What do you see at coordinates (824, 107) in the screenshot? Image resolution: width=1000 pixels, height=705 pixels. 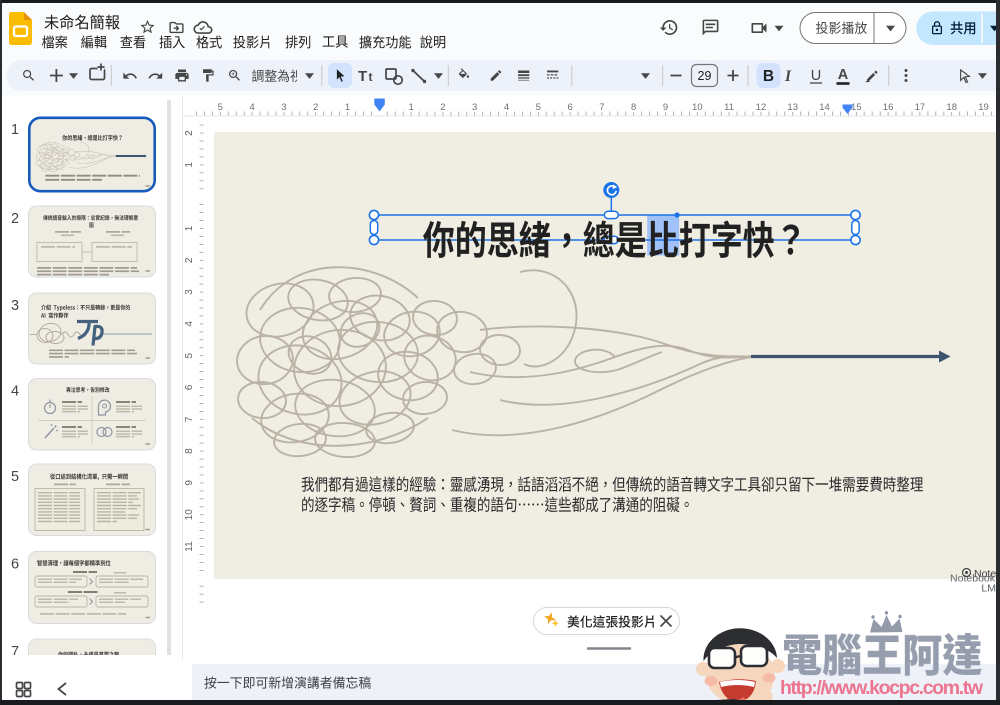 I see `svg-text: 14` at bounding box center [824, 107].